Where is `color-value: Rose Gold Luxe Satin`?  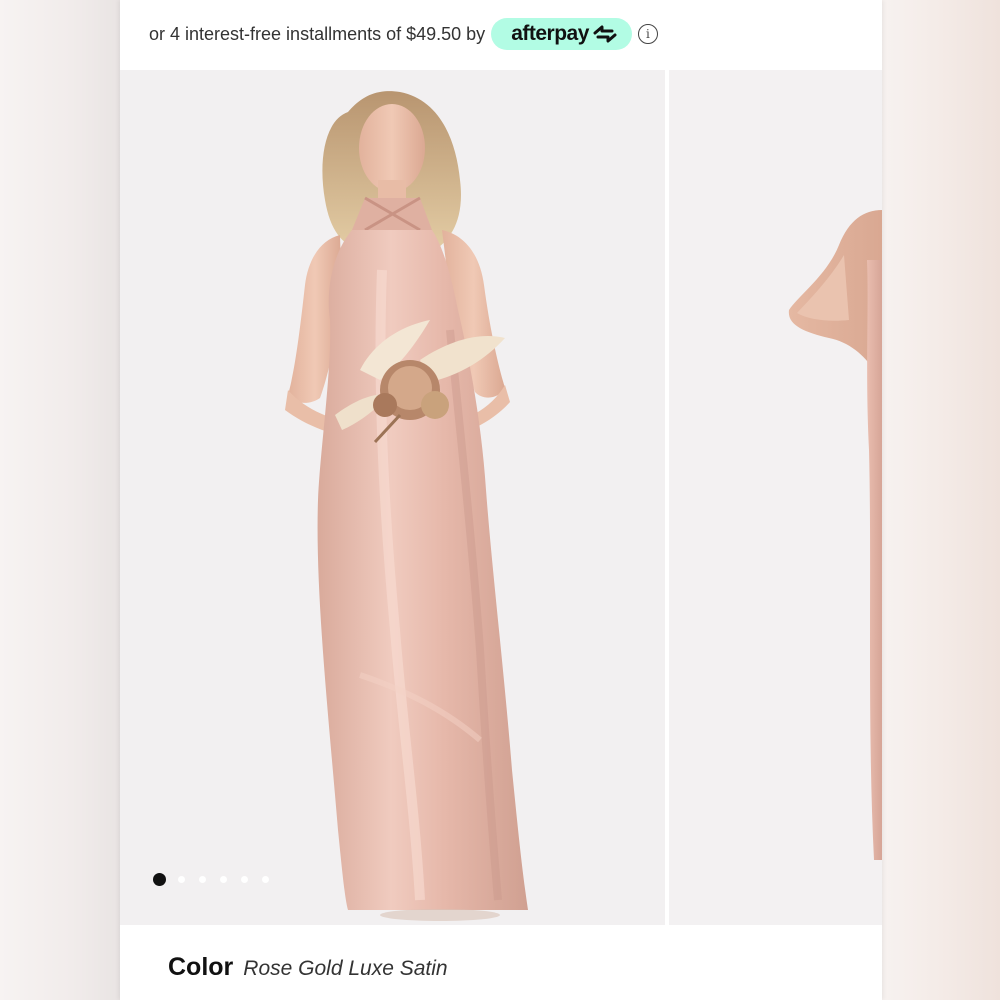 color-value: Rose Gold Luxe Satin is located at coordinates (345, 968).